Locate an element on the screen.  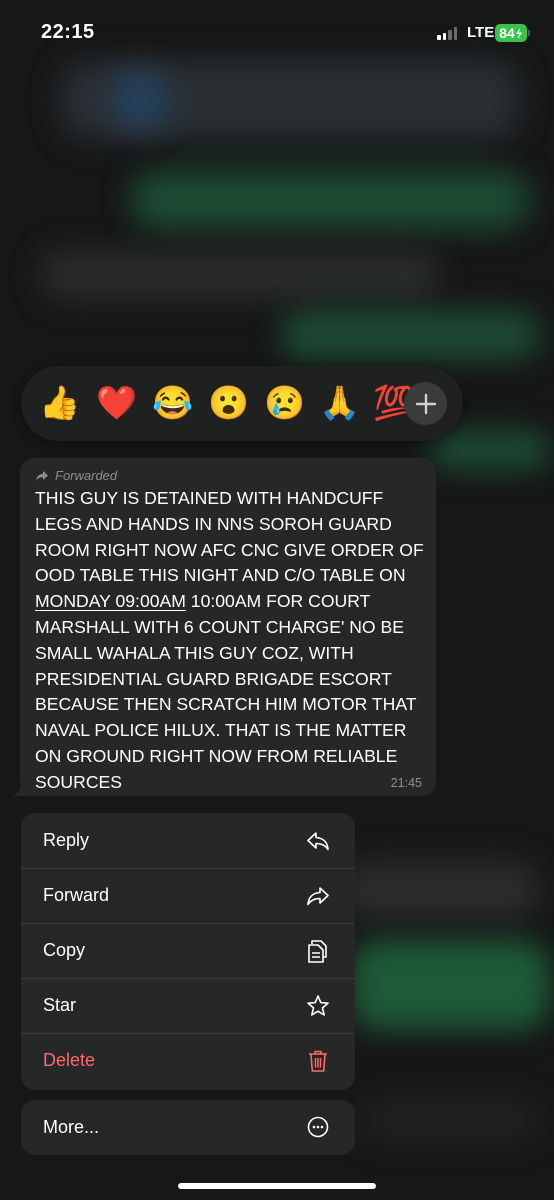
context-menu: Reply Forward Copy Star Delete is located at coordinates (188, 951).